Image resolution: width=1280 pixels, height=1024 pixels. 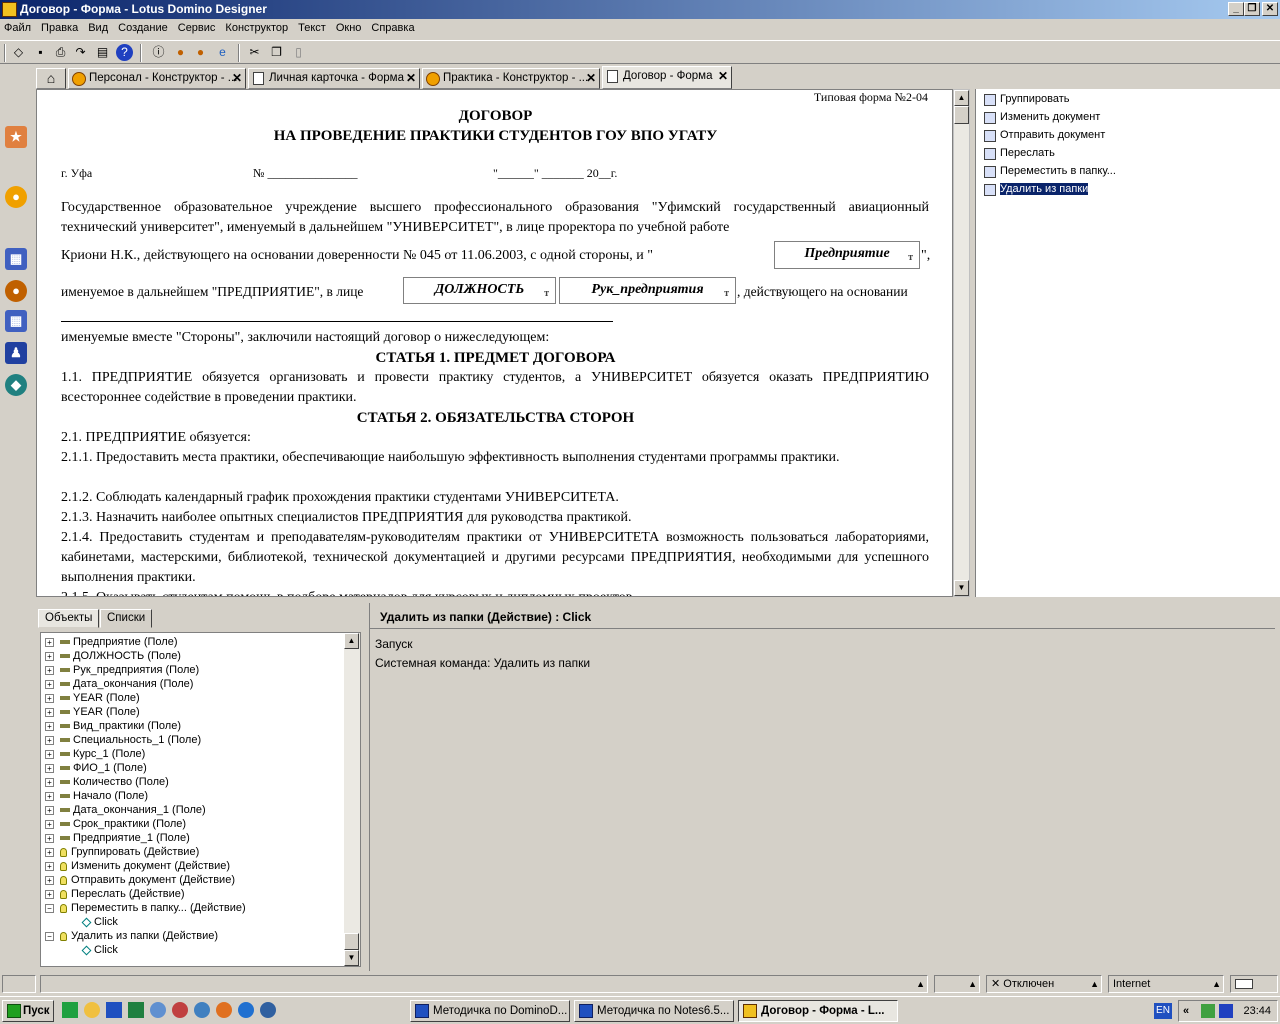 What do you see at coordinates (144, 28) in the screenshot?
I see `menu-create: Создание` at bounding box center [144, 28].